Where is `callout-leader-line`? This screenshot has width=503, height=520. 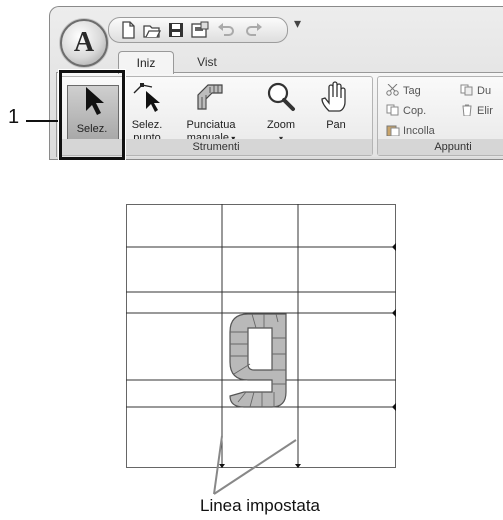
callout-leader-line is located at coordinates (44, 121).